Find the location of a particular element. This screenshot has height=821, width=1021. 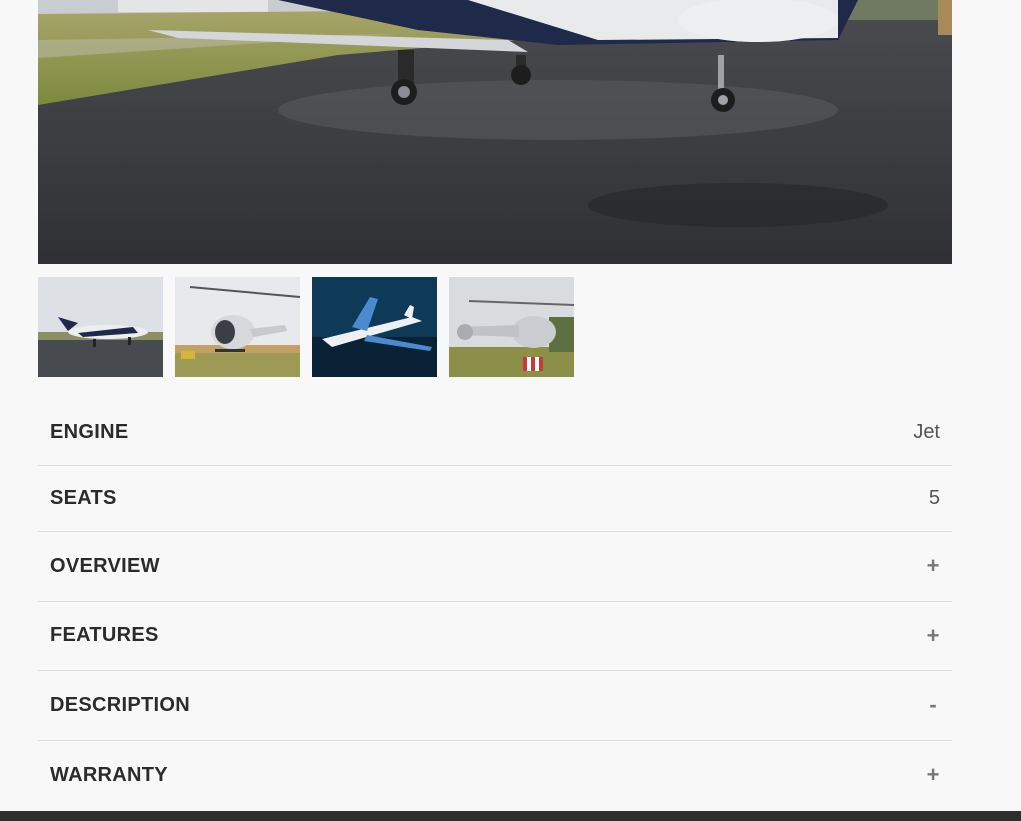

thumbnail-jet-in-flight is located at coordinates (374, 327).